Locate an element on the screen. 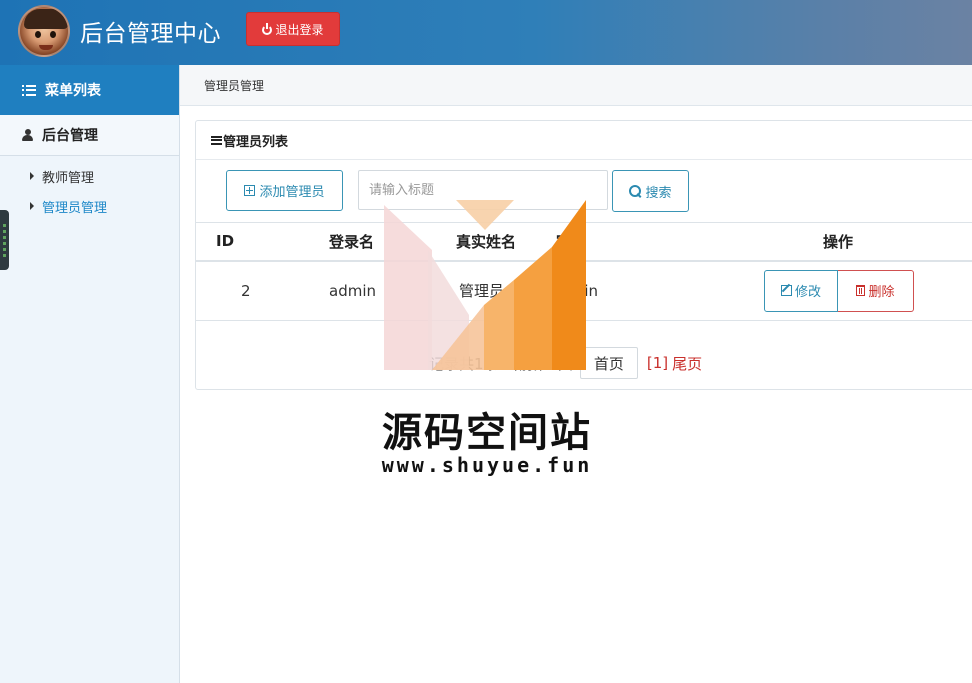 The height and width of the screenshot is (683, 972). edit-icon is located at coordinates (786, 291).